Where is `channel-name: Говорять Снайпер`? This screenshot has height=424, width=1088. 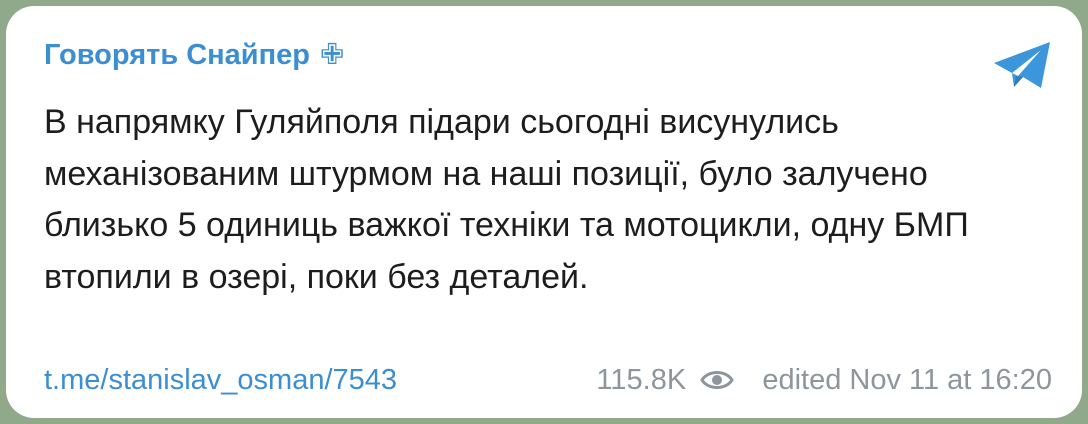 channel-name: Говорять Снайпер is located at coordinates (177, 55).